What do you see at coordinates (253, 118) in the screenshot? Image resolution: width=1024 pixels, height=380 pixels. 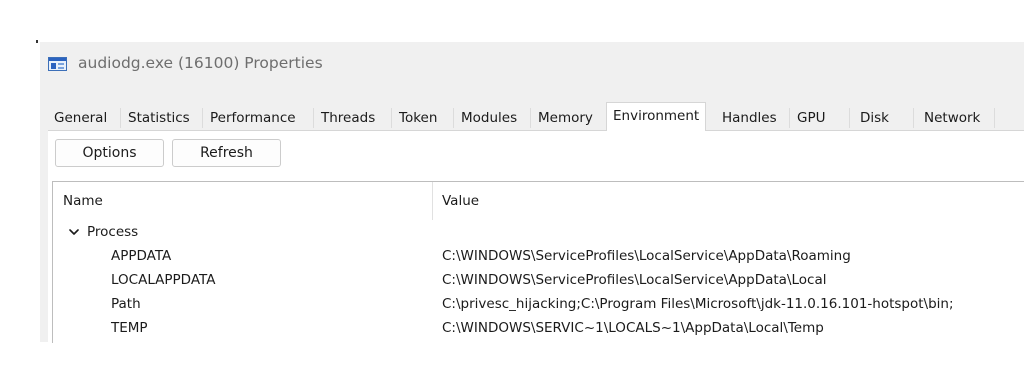 I see `tab-performance: Performance` at bounding box center [253, 118].